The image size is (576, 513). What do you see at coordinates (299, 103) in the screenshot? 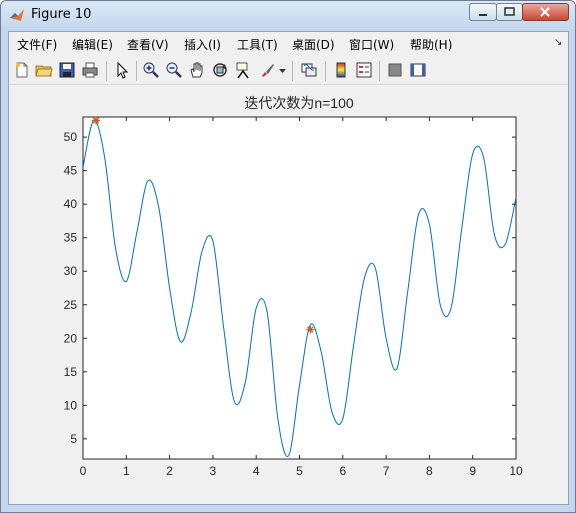
I see `chart-title: 迭代次数为n=100` at bounding box center [299, 103].